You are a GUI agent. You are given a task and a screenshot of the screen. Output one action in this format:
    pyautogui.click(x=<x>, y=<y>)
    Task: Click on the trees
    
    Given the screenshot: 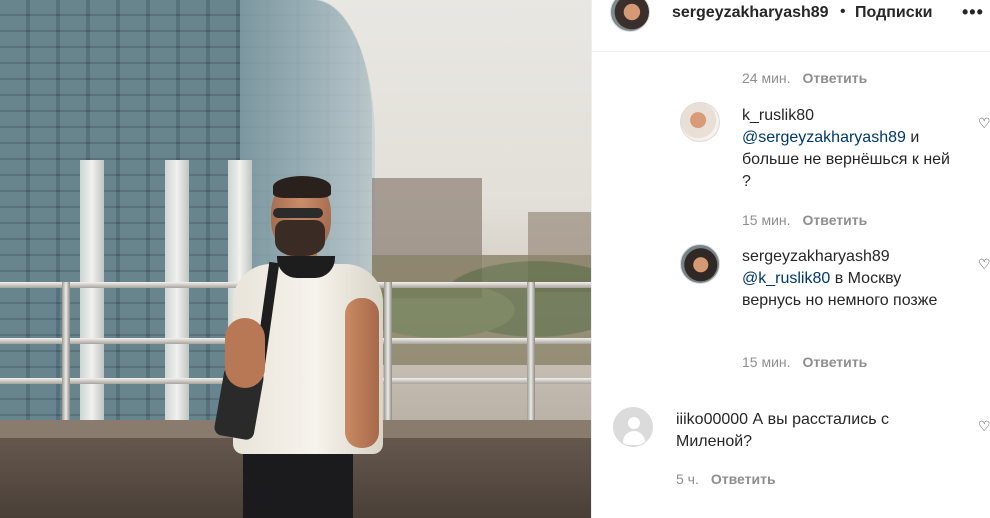 What is the action you would take?
    pyautogui.click(x=481, y=310)
    